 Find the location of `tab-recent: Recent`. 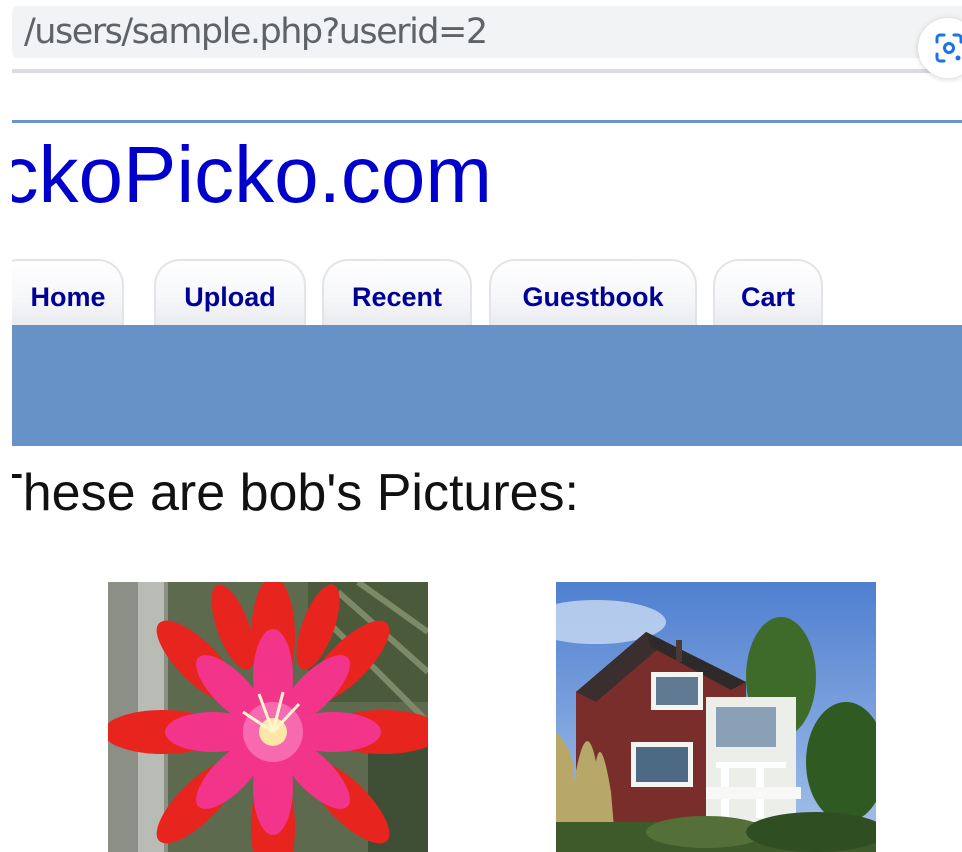

tab-recent: Recent is located at coordinates (397, 293).